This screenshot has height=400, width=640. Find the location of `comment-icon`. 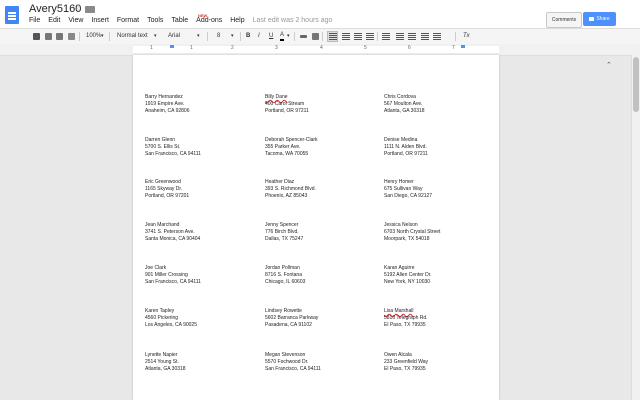

comment-icon is located at coordinates (315, 36).